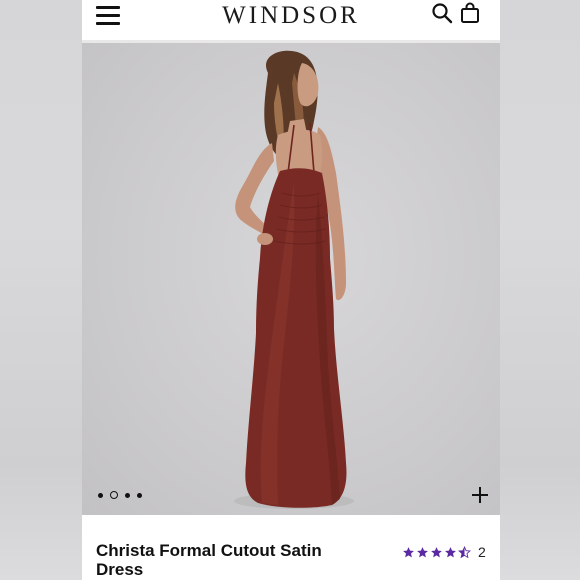  I want to click on shopping-bag-icon, so click(470, 13).